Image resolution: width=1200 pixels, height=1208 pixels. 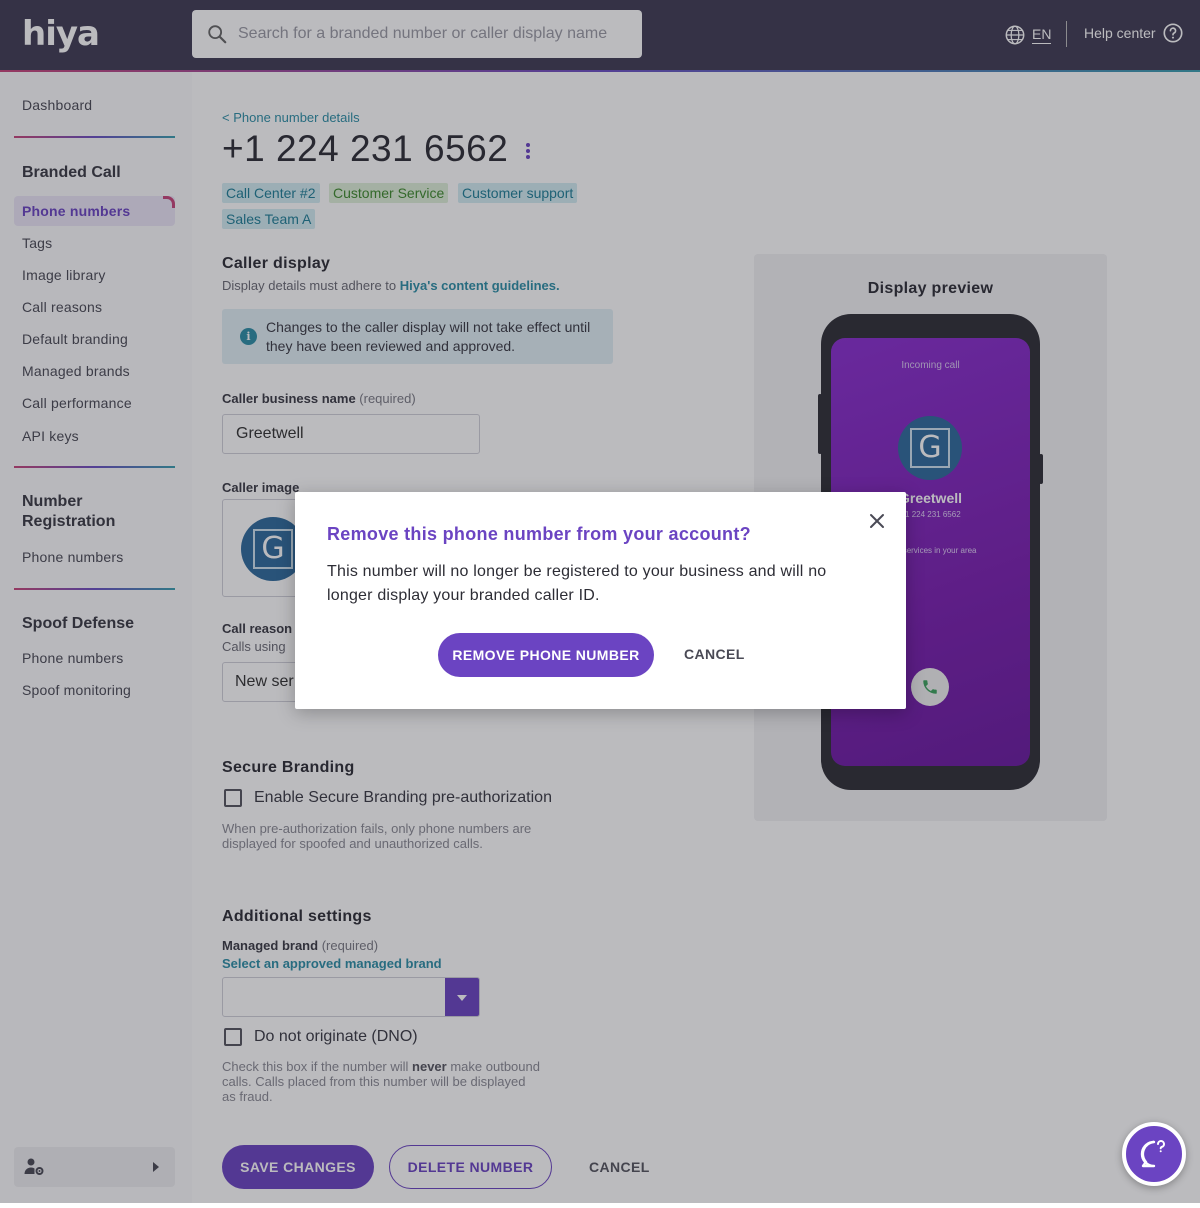 What do you see at coordinates (546, 655) in the screenshot?
I see `remove-phone-number-button: REMOVE PHONE NUMBER` at bounding box center [546, 655].